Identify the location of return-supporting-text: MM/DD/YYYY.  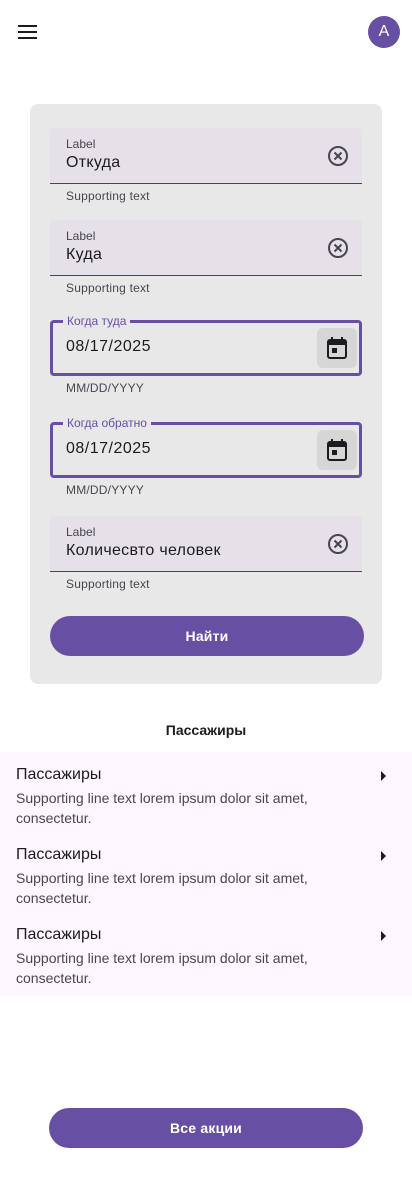
(105, 490).